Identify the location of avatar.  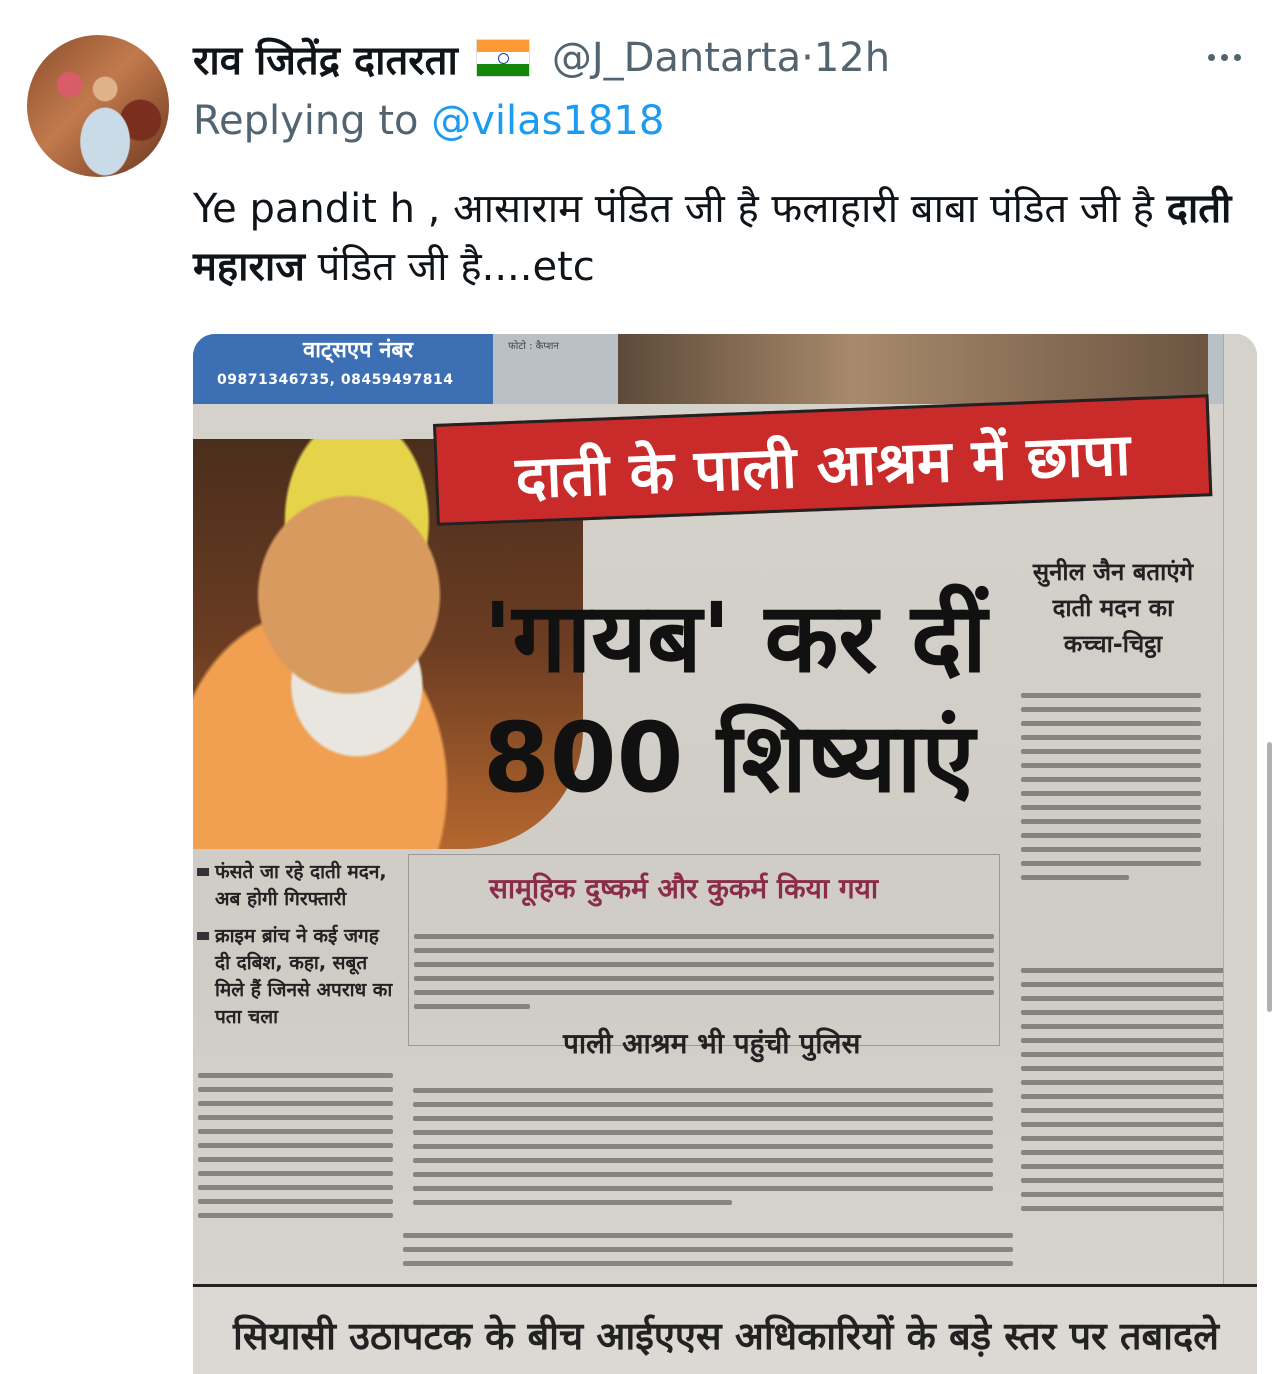
(98, 106).